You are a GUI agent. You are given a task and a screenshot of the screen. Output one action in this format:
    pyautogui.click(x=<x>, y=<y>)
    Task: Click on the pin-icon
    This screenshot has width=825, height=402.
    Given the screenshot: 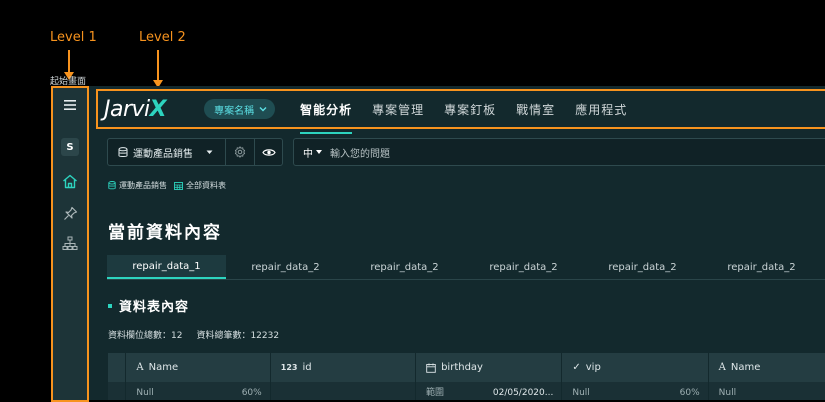 What is the action you would take?
    pyautogui.click(x=70, y=213)
    